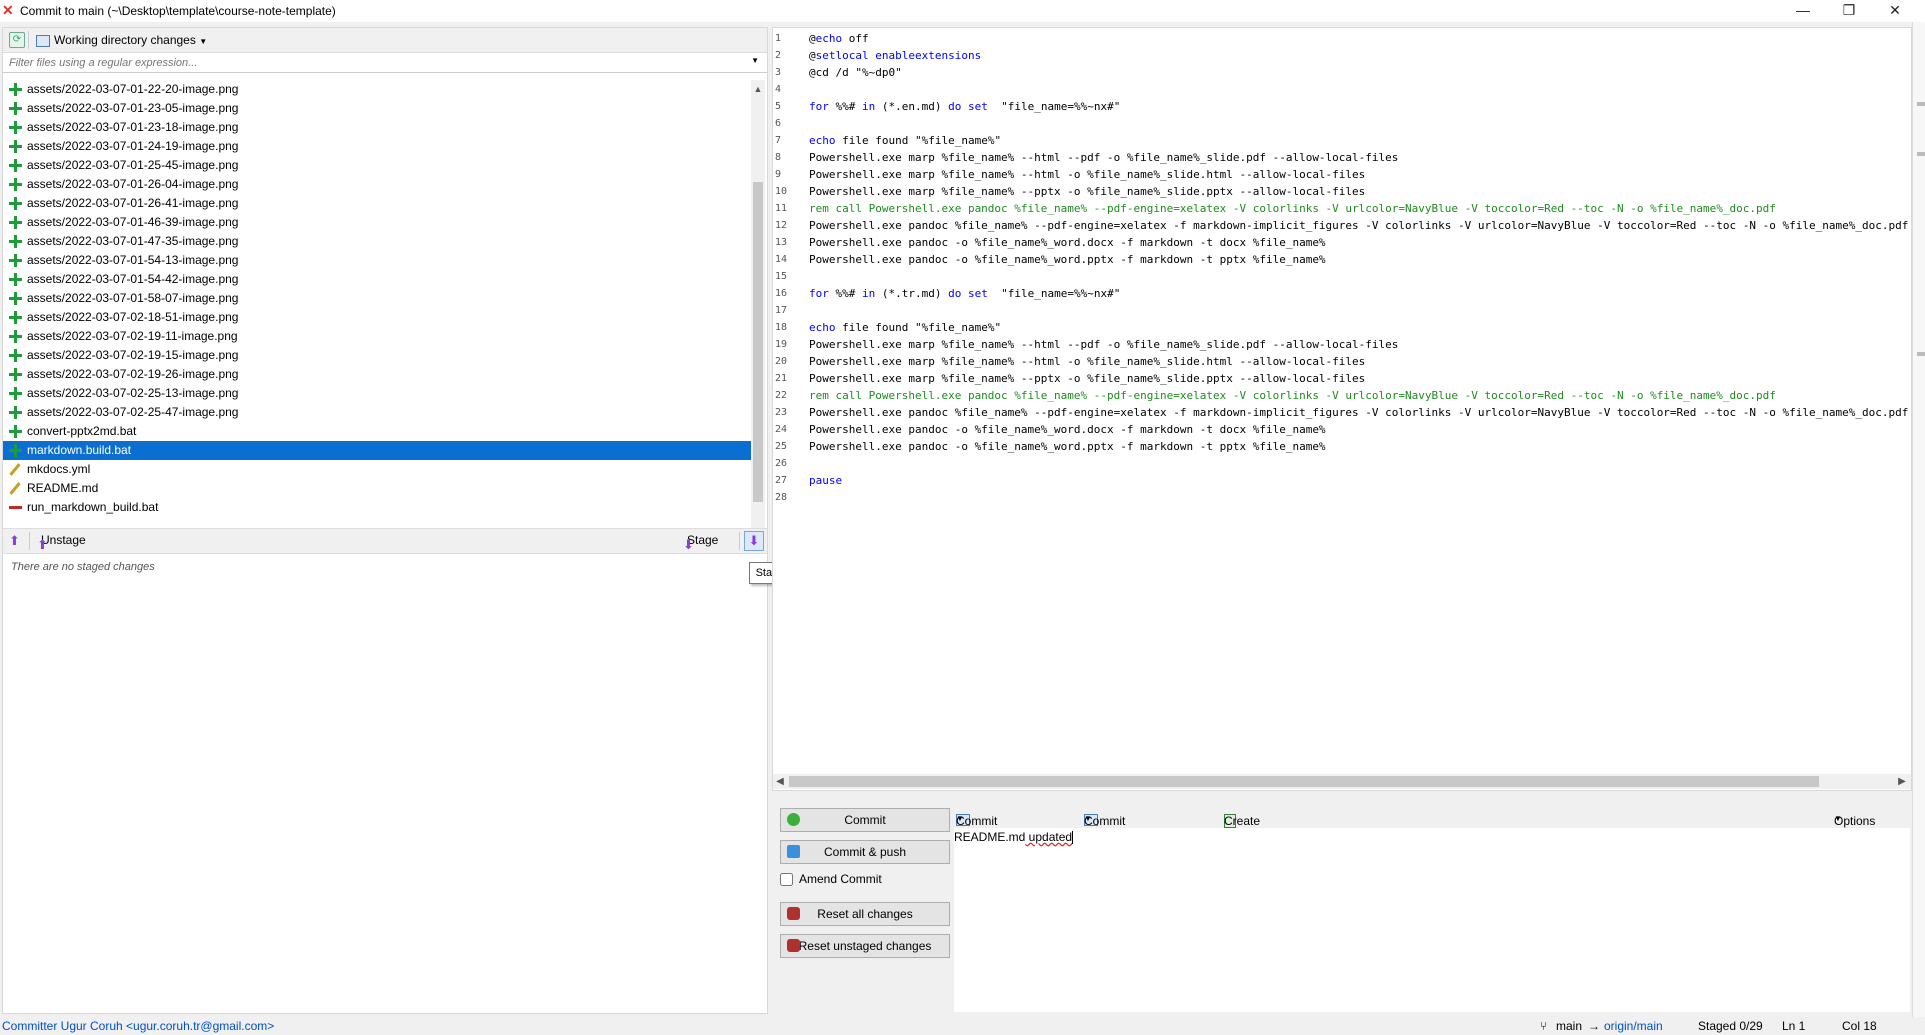  I want to click on dropdown-arrow-icon: ▼, so click(203, 41).